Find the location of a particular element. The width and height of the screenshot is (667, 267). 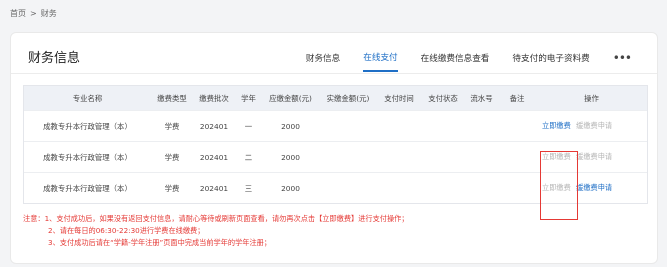

cell-year: 三 is located at coordinates (248, 187).